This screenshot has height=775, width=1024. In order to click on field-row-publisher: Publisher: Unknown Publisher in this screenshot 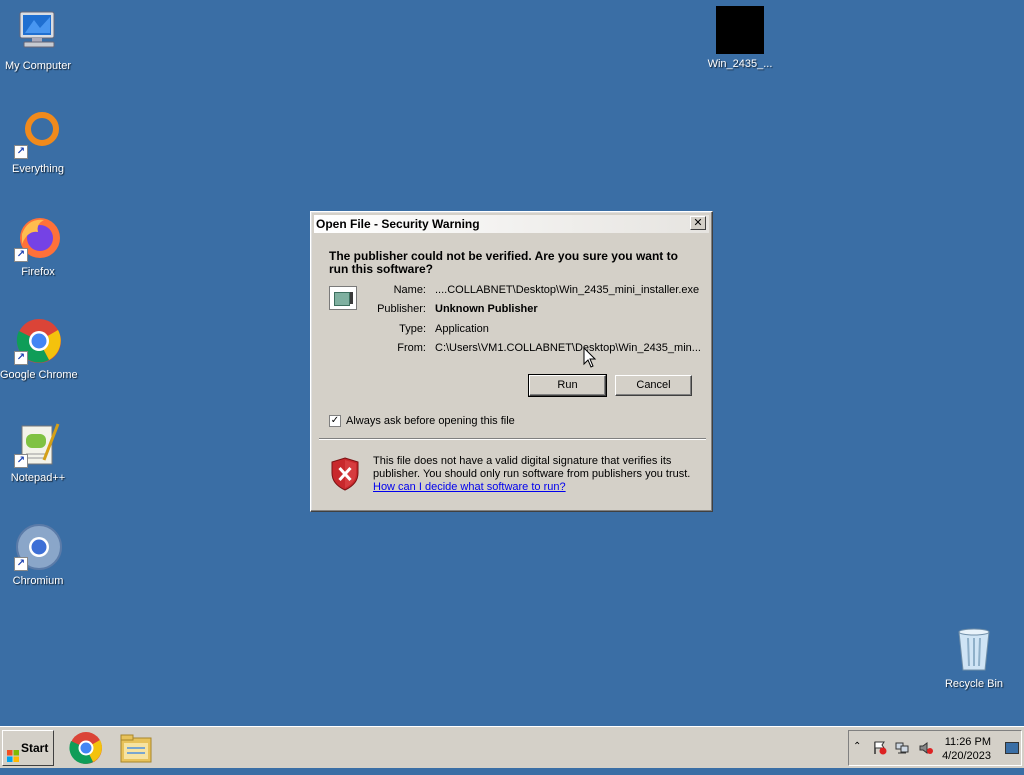, I will do `click(526, 309)`.